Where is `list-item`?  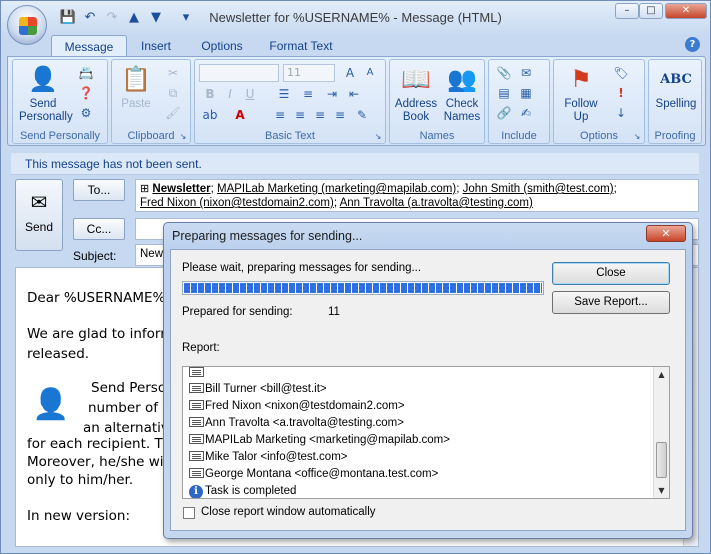 list-item is located at coordinates (197, 374).